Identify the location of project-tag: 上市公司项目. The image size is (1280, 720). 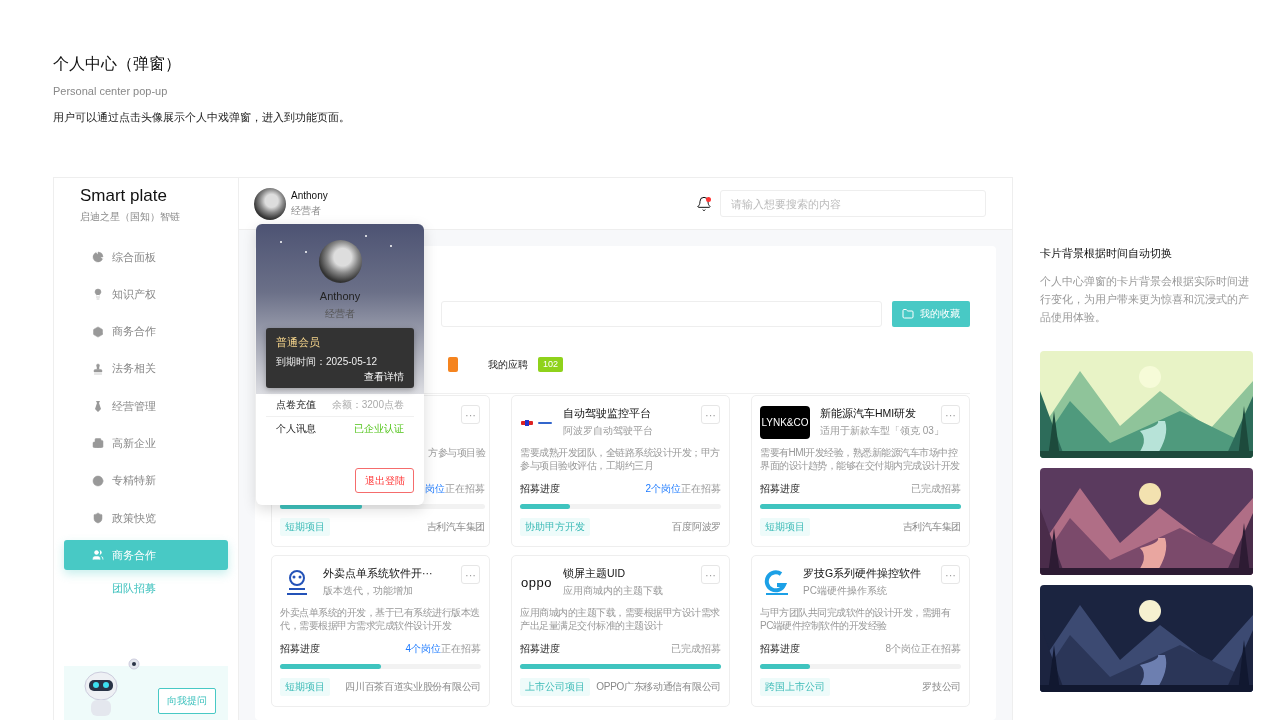
(555, 687).